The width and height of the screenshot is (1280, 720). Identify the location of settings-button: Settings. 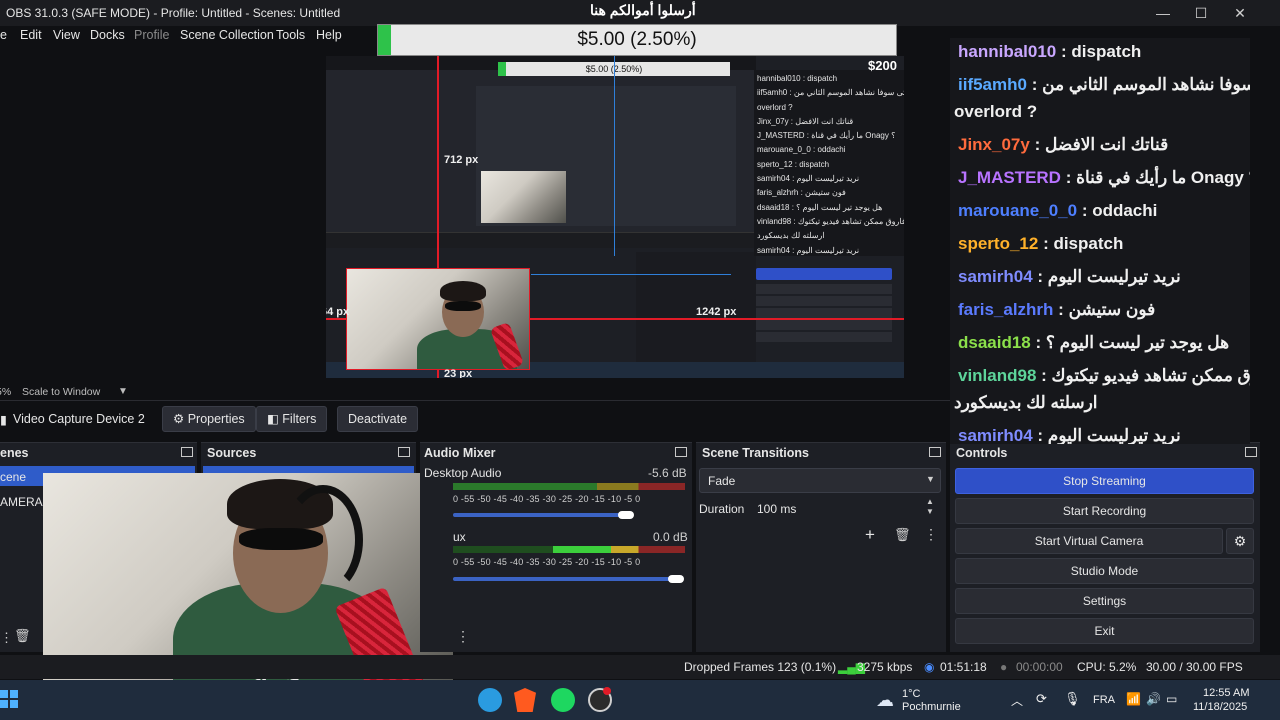
(1104, 601).